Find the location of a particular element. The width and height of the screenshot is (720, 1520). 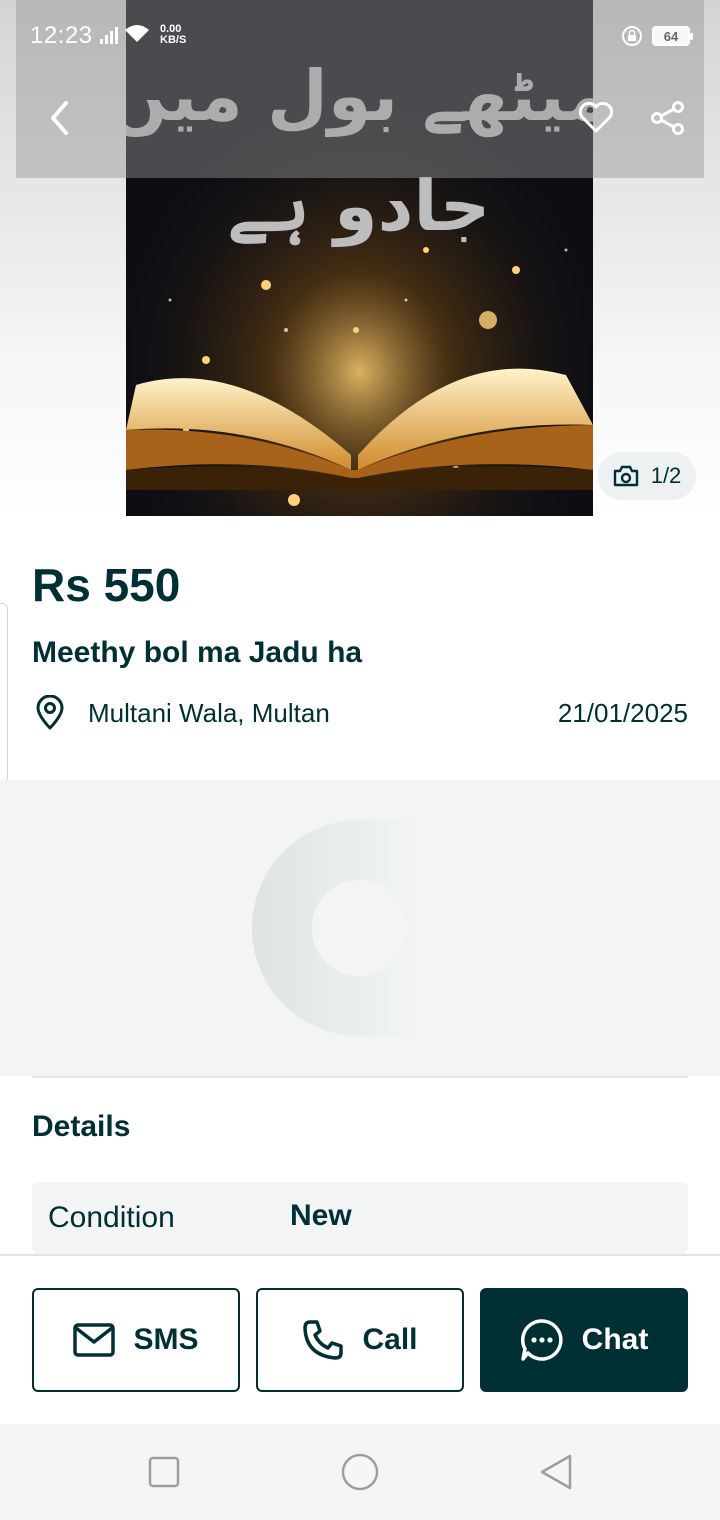

heart-icon is located at coordinates (596, 117).